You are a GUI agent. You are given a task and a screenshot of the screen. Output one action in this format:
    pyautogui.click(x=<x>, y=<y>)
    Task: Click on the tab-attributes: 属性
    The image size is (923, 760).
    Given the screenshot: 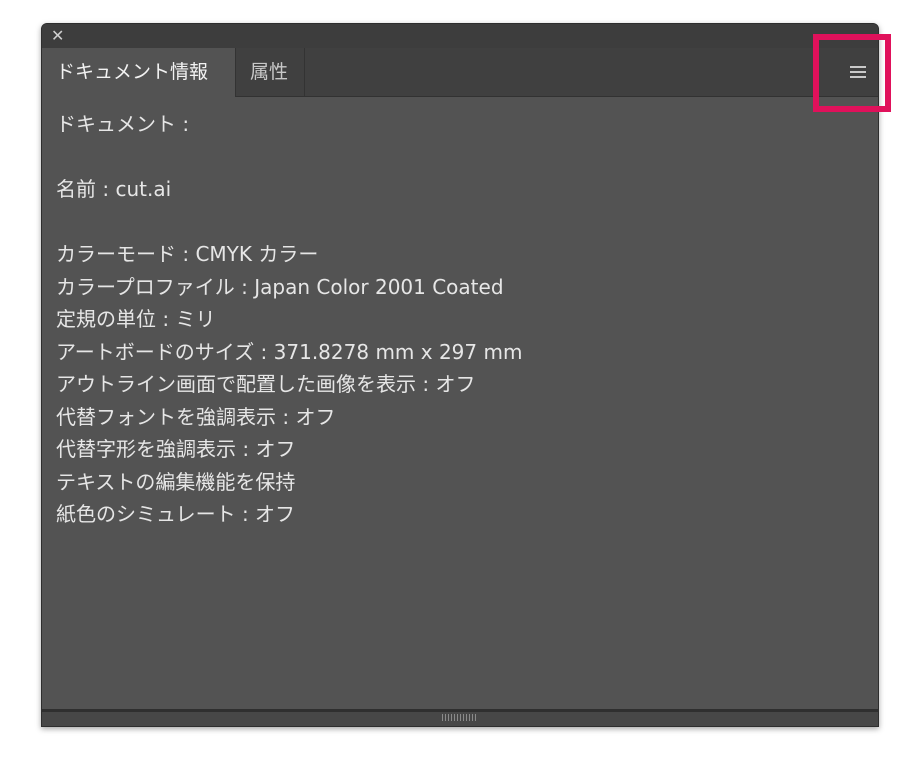 What is the action you would take?
    pyautogui.click(x=270, y=72)
    